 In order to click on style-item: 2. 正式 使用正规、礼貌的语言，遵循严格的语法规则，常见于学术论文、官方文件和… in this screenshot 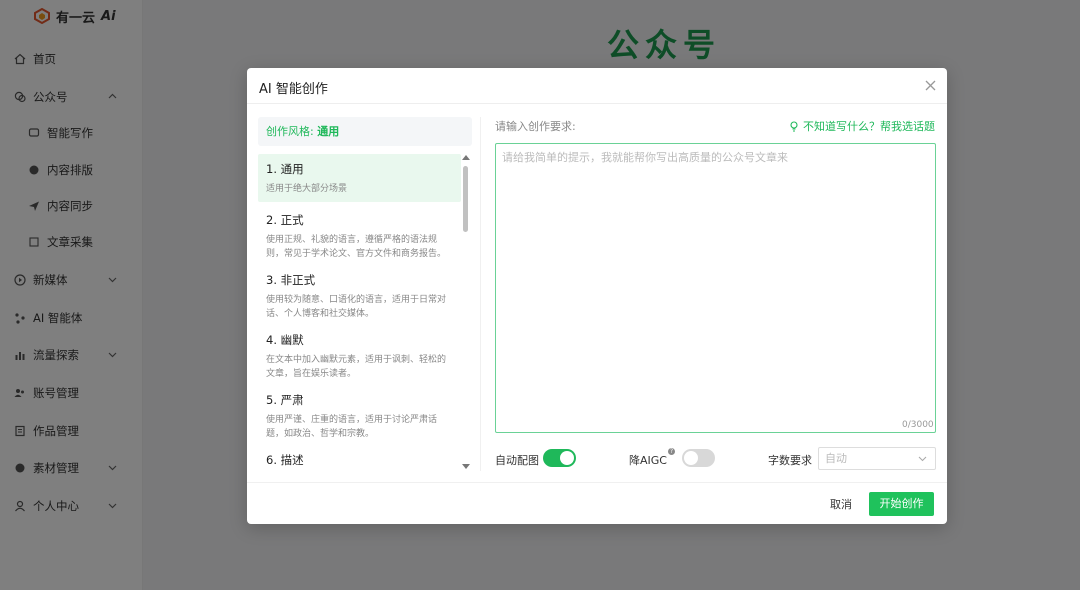, I will do `click(359, 235)`.